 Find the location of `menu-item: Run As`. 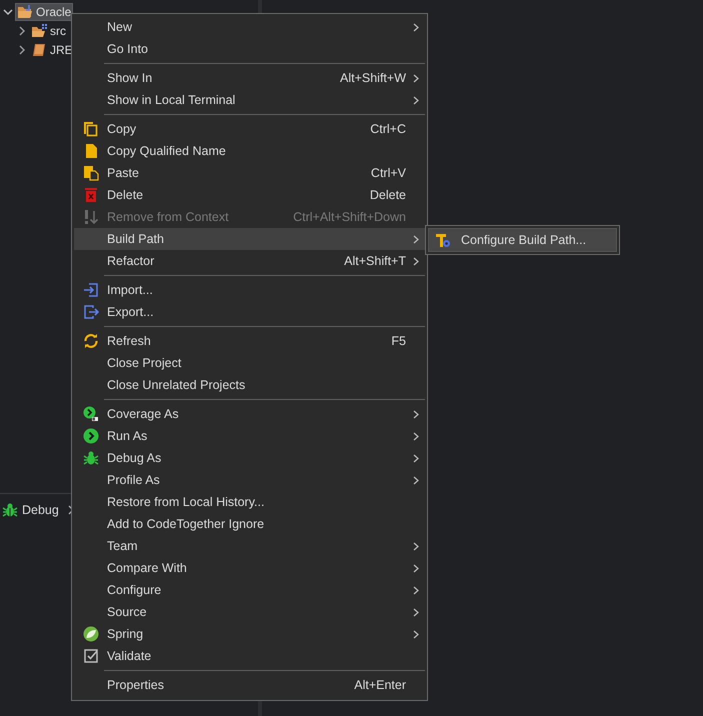

menu-item: Run As is located at coordinates (249, 436).